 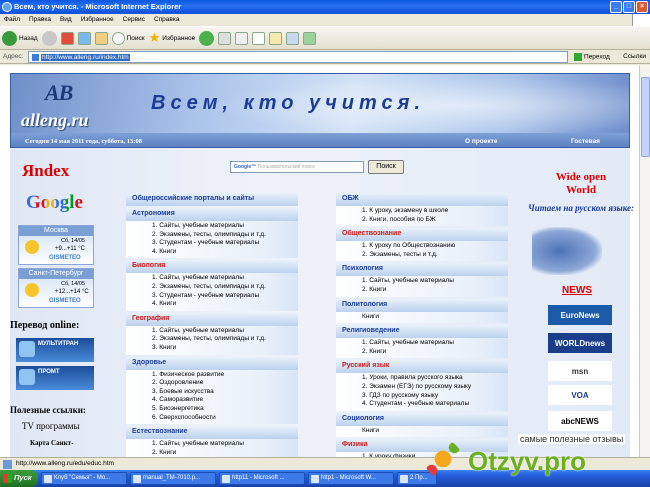 I want to click on media-icon, so click(x=207, y=38).